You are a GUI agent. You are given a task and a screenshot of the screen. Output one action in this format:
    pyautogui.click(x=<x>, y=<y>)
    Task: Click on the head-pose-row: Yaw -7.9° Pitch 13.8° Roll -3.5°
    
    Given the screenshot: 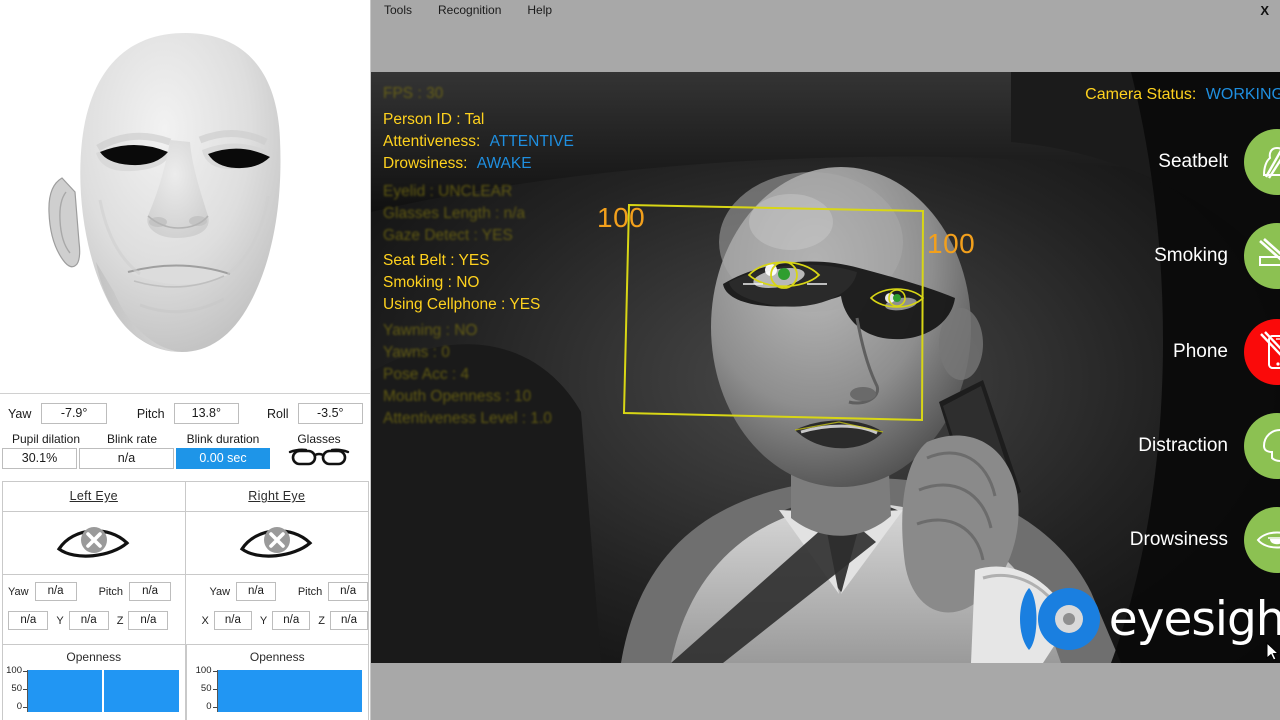 What is the action you would take?
    pyautogui.click(x=185, y=413)
    